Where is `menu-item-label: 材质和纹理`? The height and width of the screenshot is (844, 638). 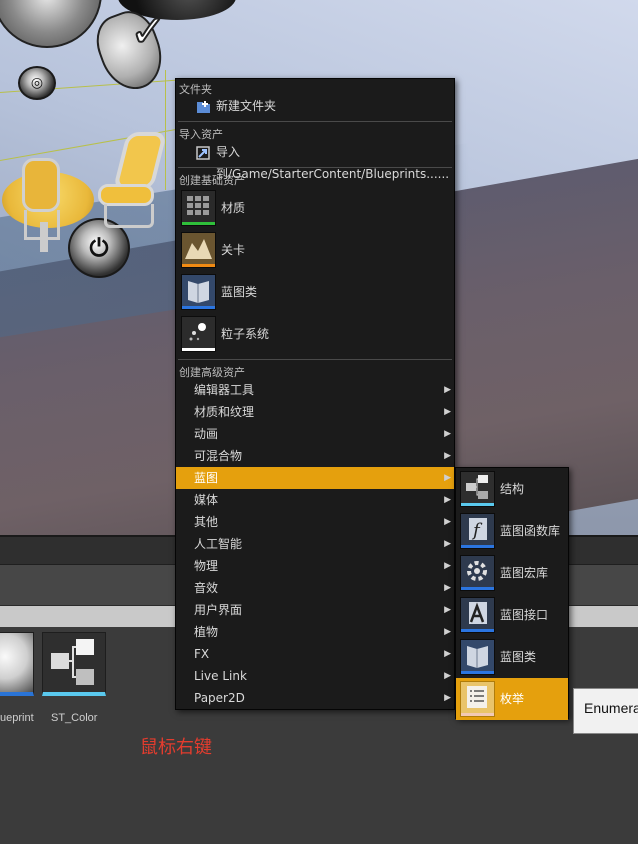
menu-item-label: 材质和纹理 is located at coordinates (224, 412).